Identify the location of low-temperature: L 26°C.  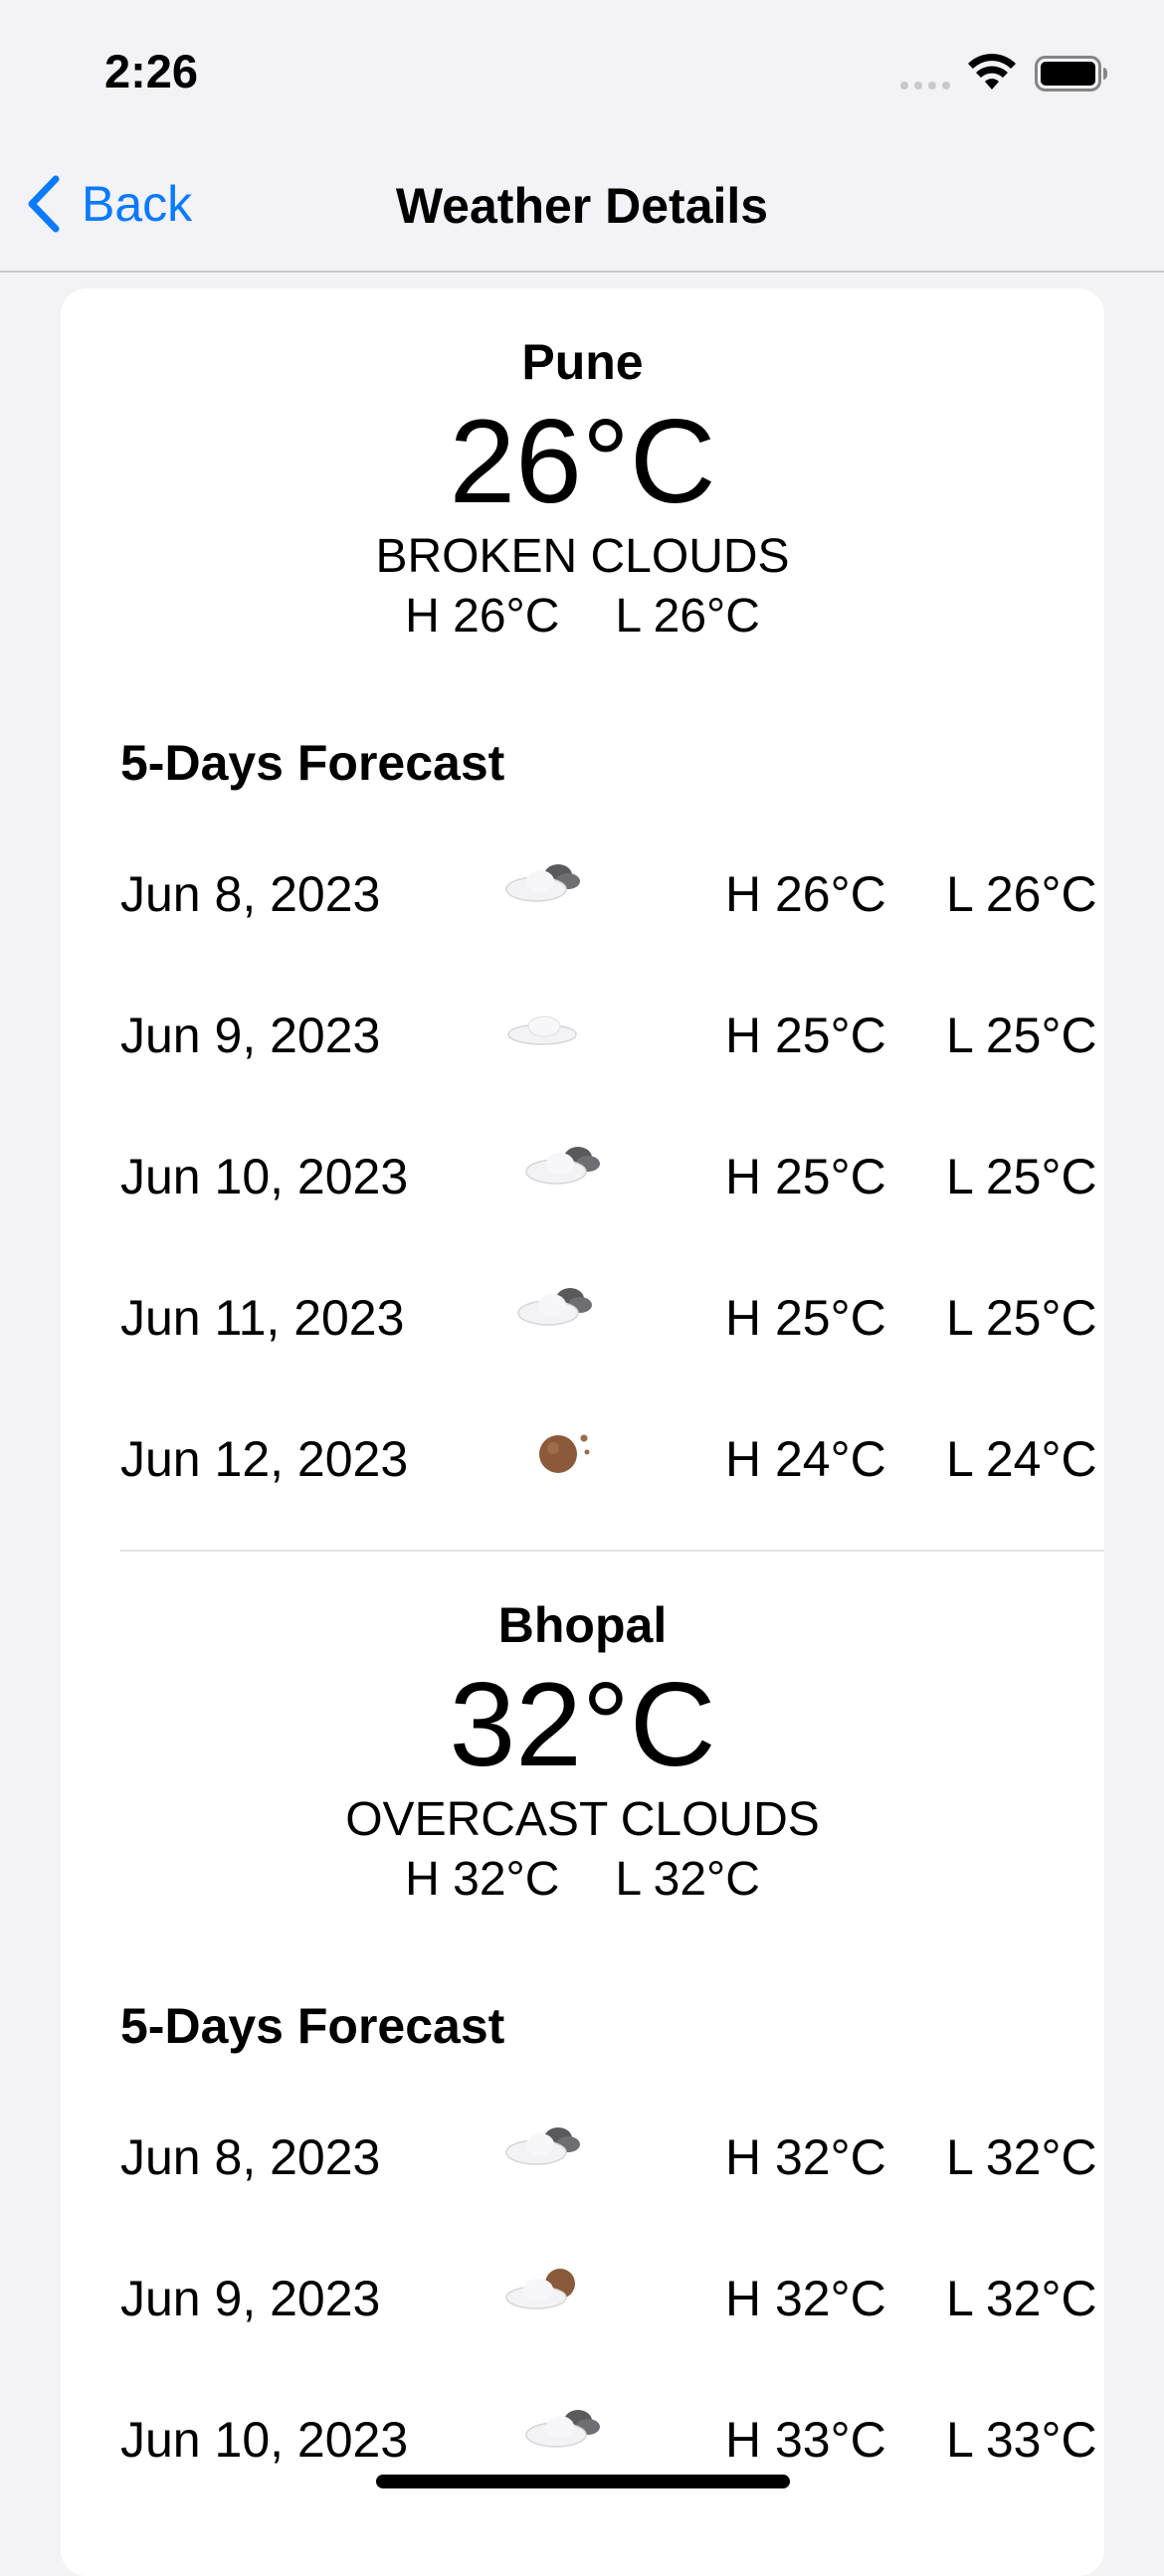
(687, 616).